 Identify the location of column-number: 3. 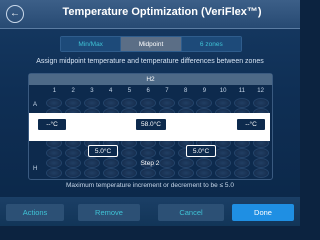
(92, 91).